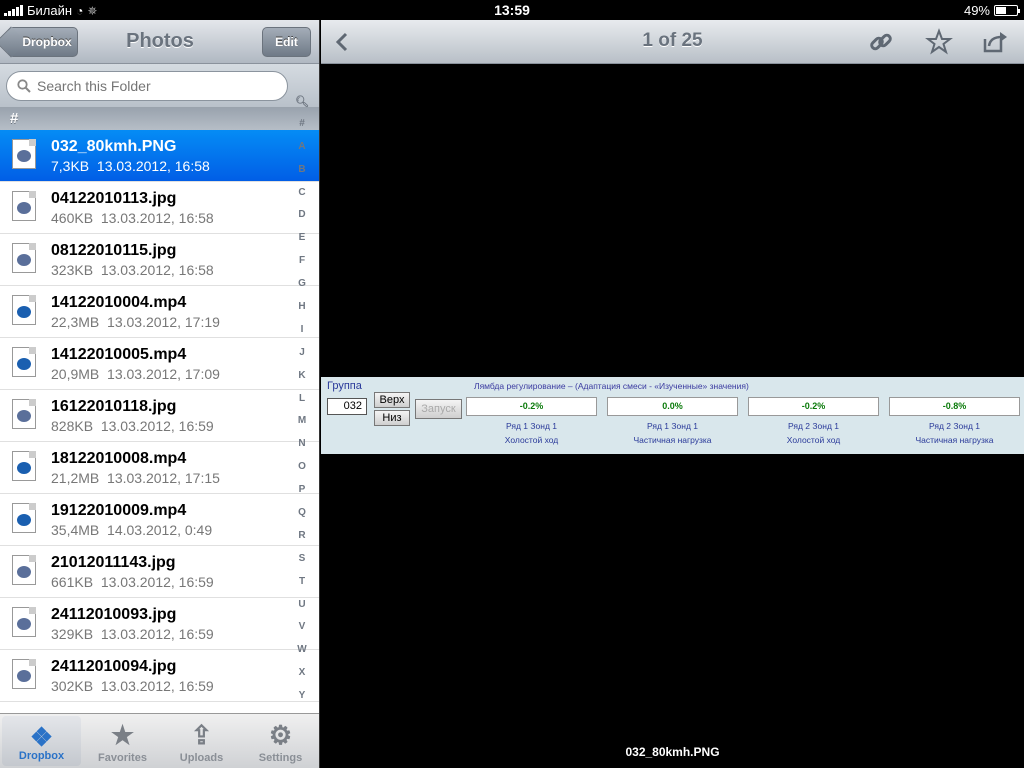 Image resolution: width=1024 pixels, height=768 pixels. What do you see at coordinates (159, 520) in the screenshot?
I see `file-row: 19122010009.mp4 35,4MB 14.03.2012, 0:49` at bounding box center [159, 520].